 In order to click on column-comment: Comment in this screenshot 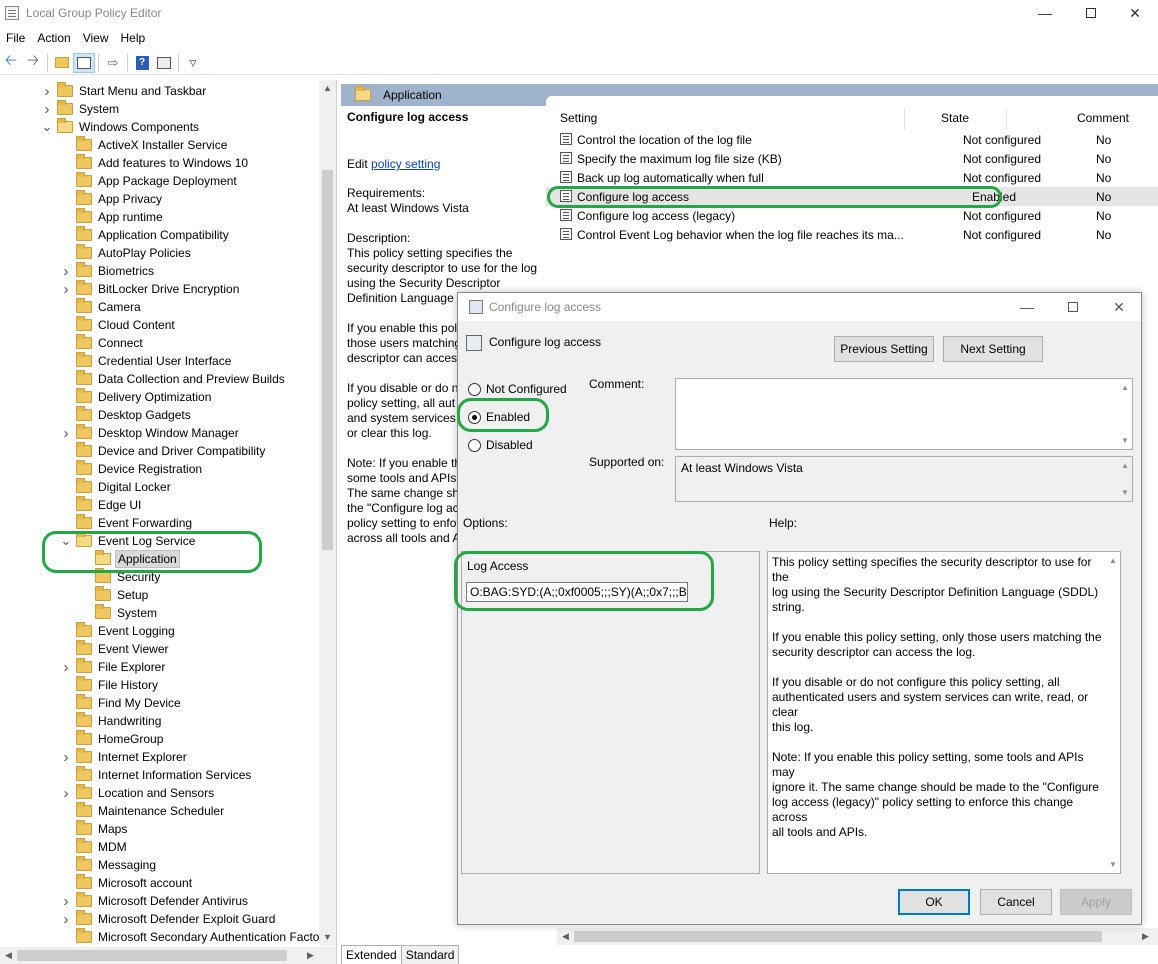, I will do `click(1103, 118)`.